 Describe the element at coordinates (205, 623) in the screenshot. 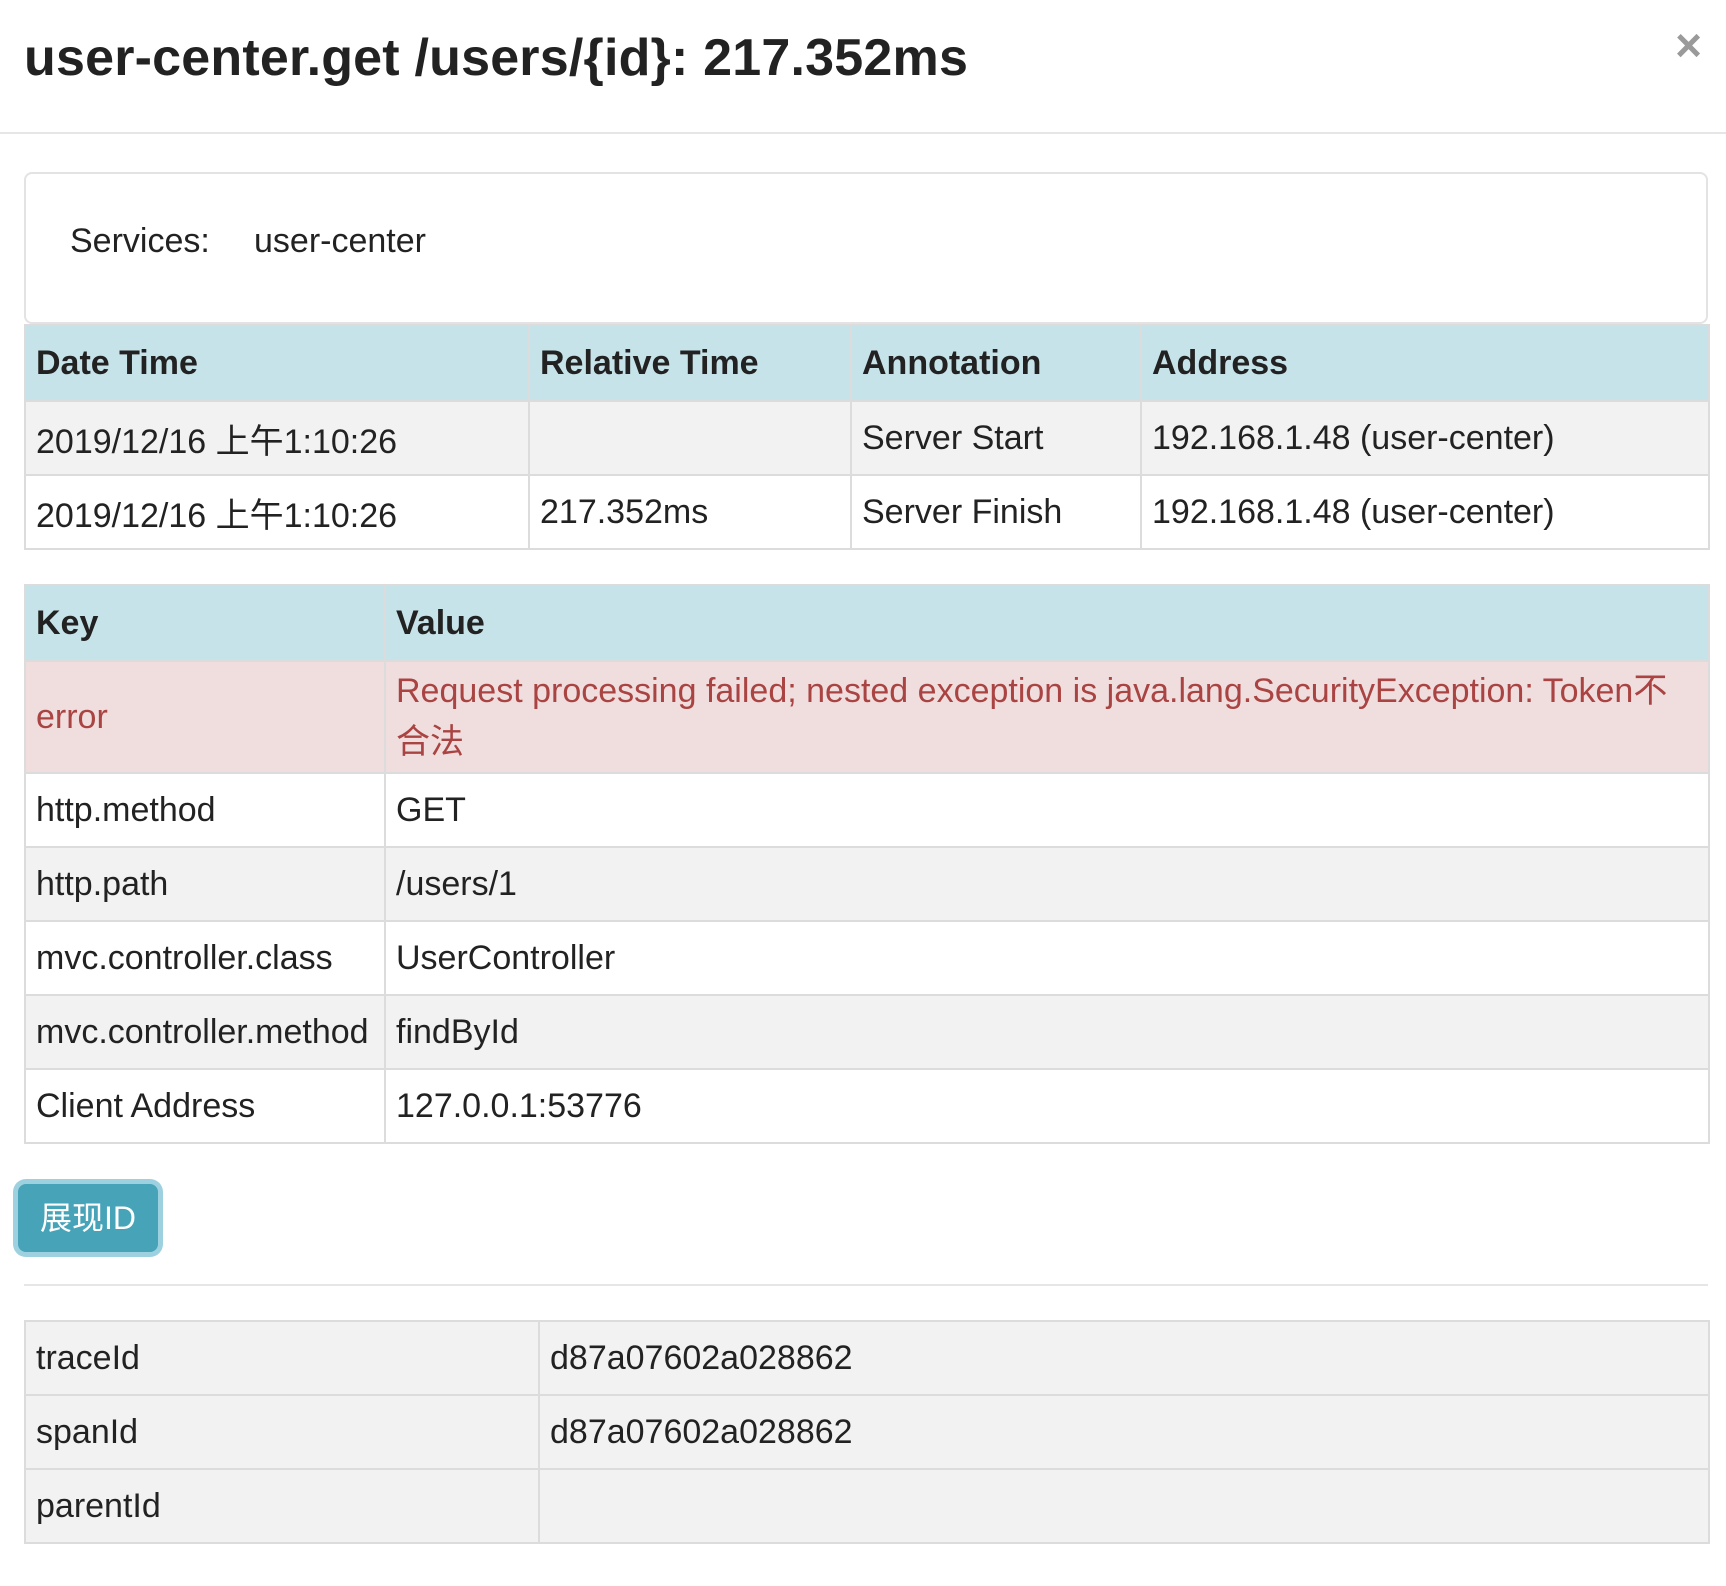

I see `column-header-key: Key` at that location.